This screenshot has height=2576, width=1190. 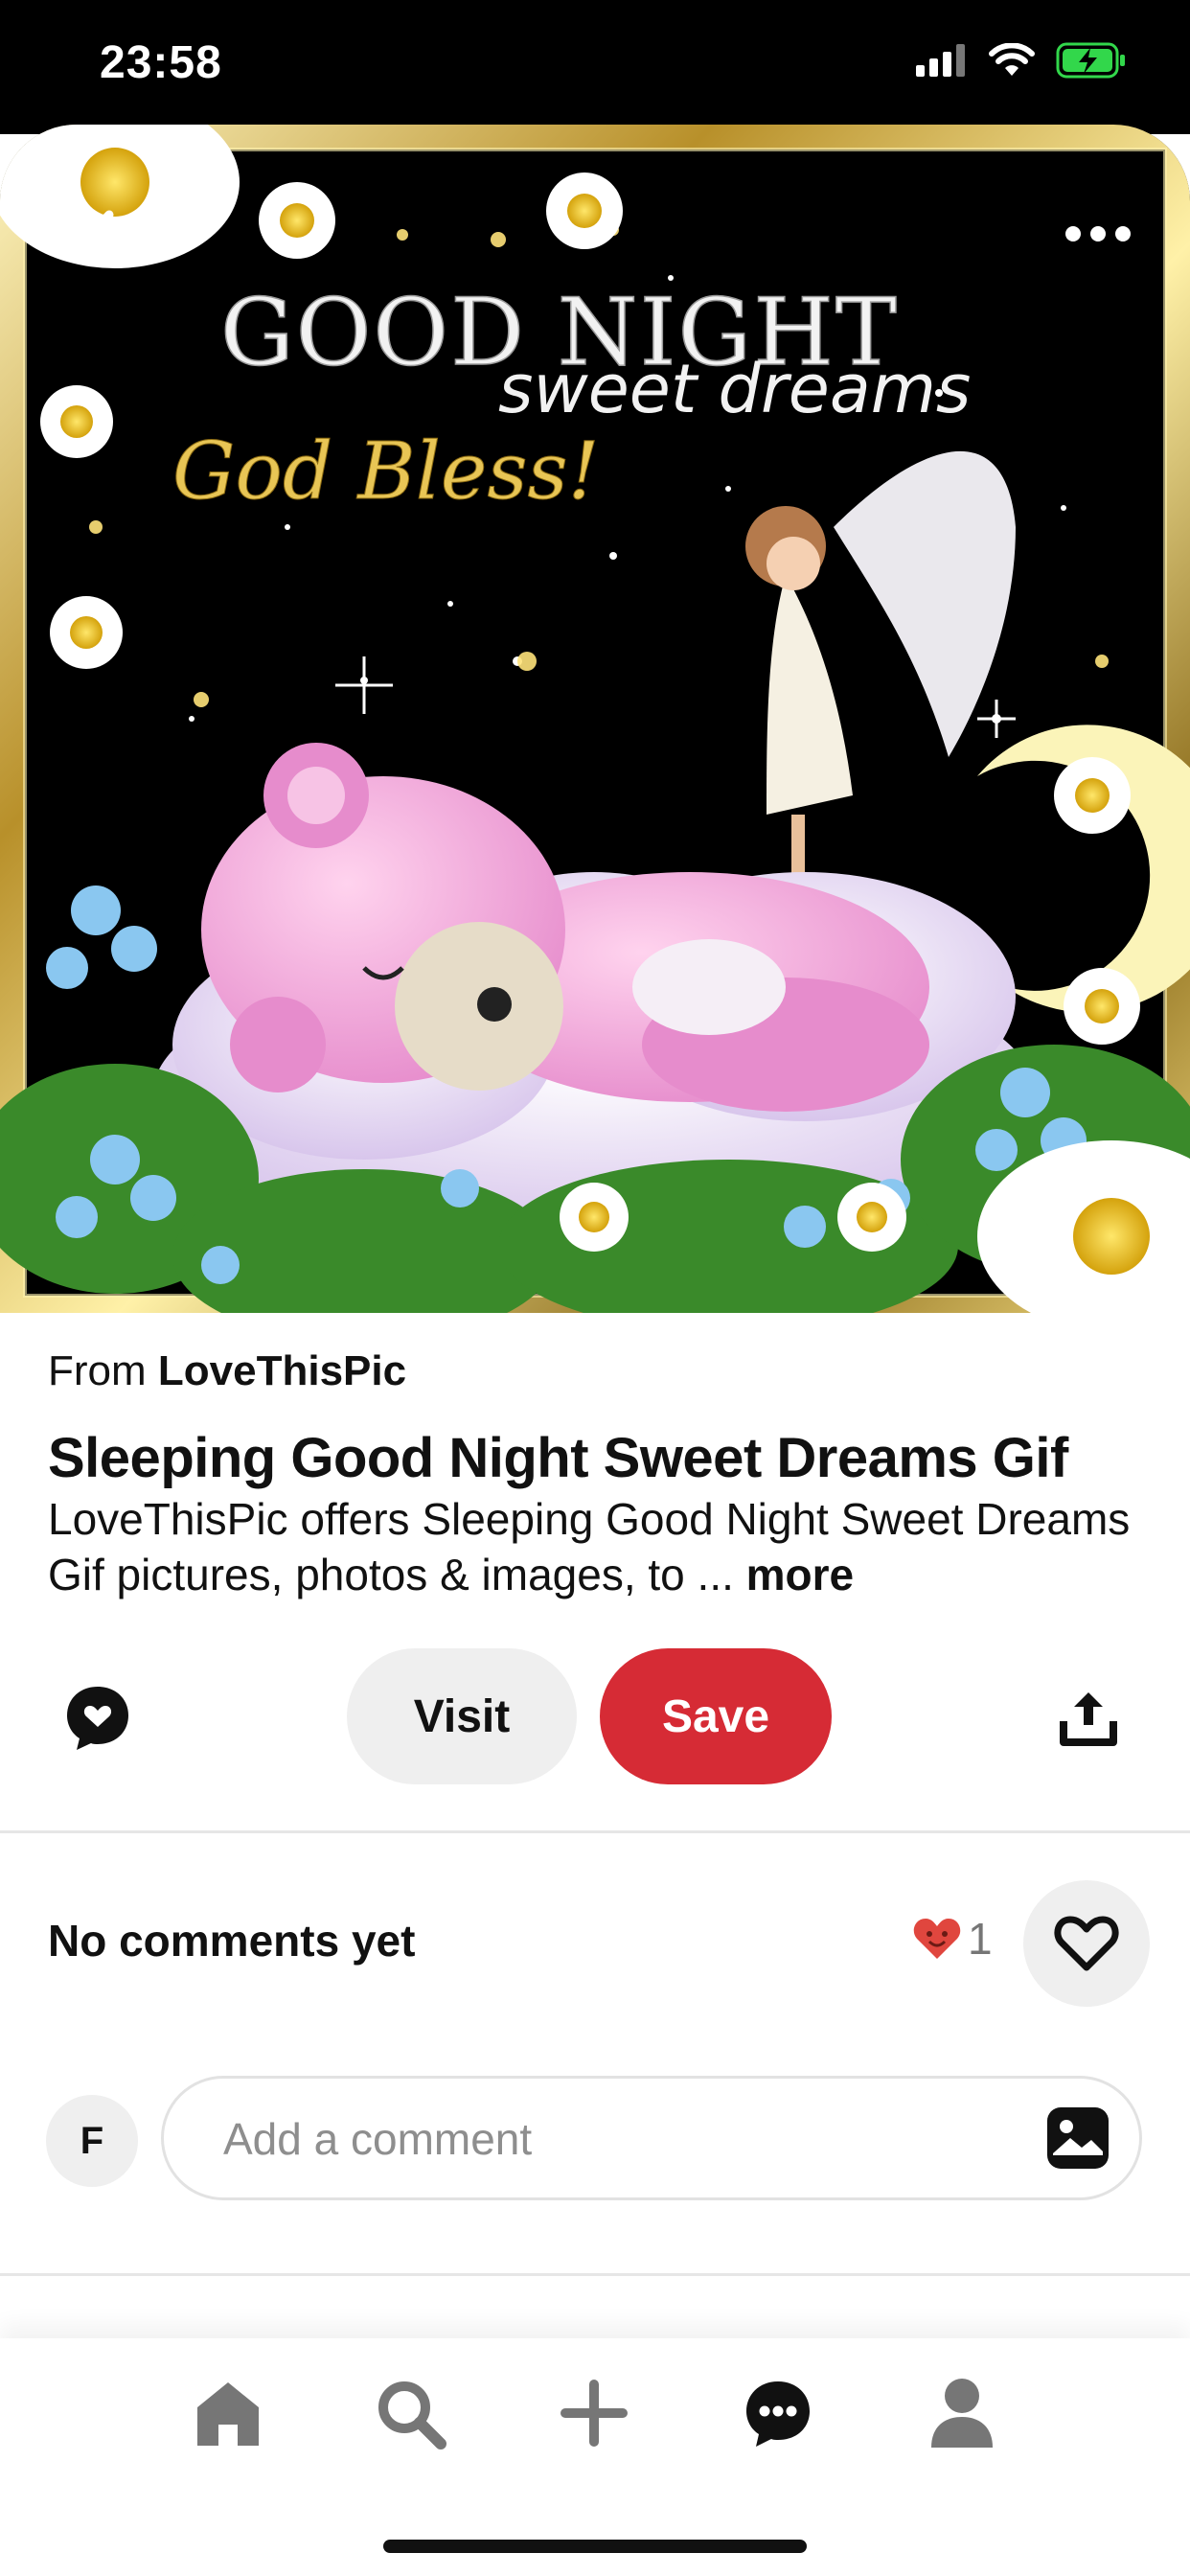 I want to click on nav-profile, so click(x=962, y=2413).